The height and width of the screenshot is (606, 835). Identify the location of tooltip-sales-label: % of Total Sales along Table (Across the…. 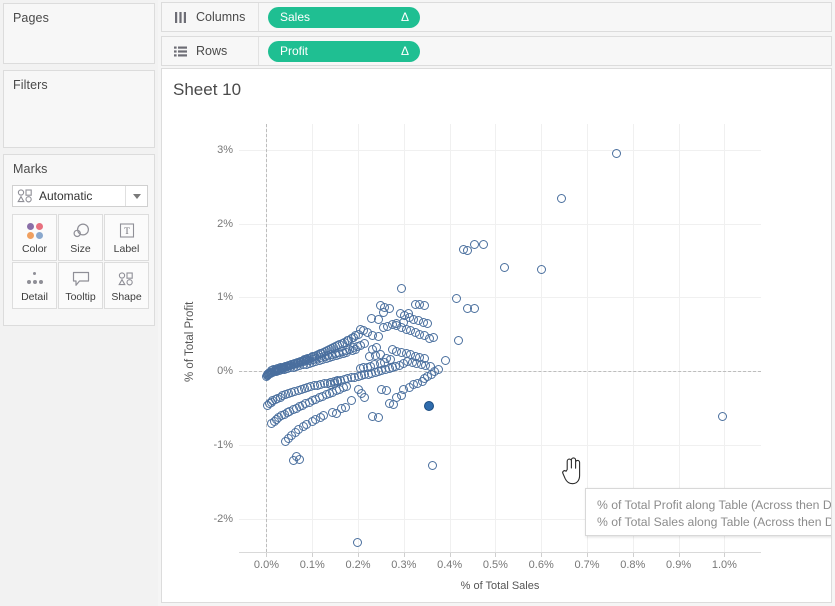
(714, 522).